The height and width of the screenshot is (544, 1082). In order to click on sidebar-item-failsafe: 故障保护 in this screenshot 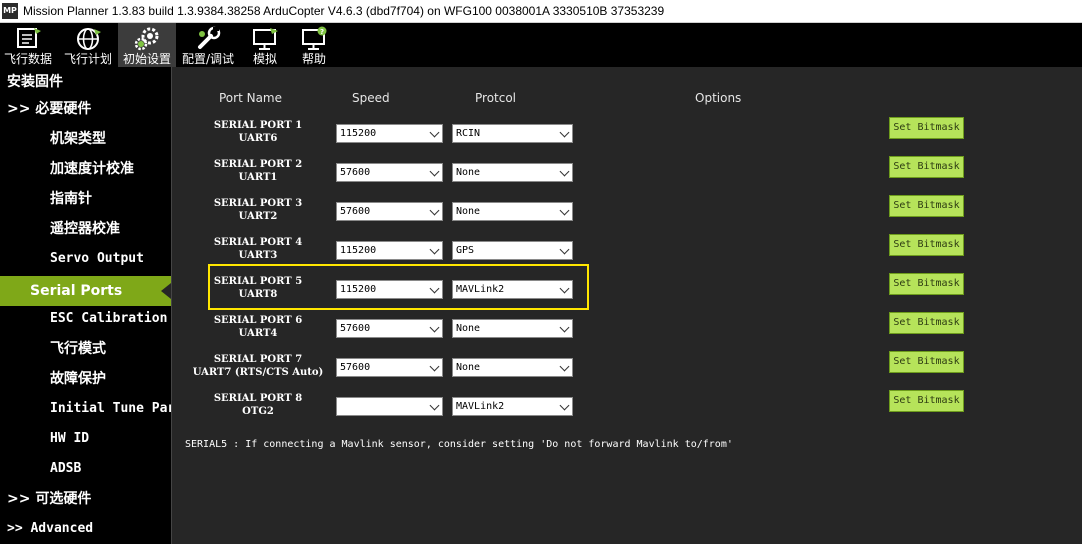, I will do `click(85, 379)`.